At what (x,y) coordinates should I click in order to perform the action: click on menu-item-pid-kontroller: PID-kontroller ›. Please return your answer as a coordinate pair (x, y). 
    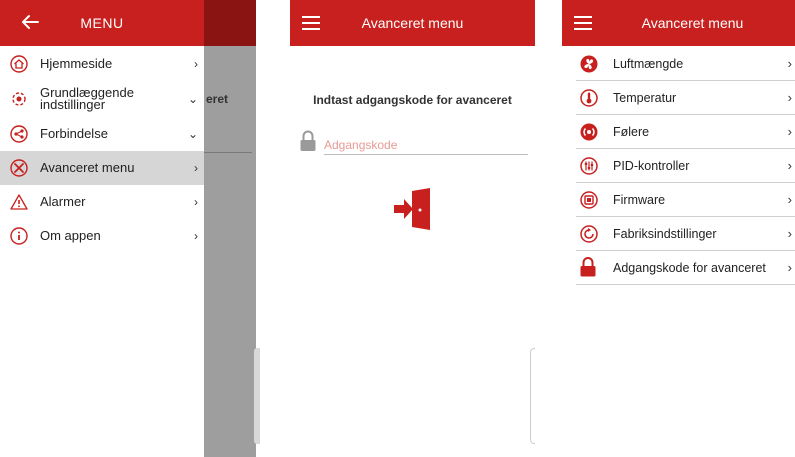
    Looking at the image, I should click on (685, 166).